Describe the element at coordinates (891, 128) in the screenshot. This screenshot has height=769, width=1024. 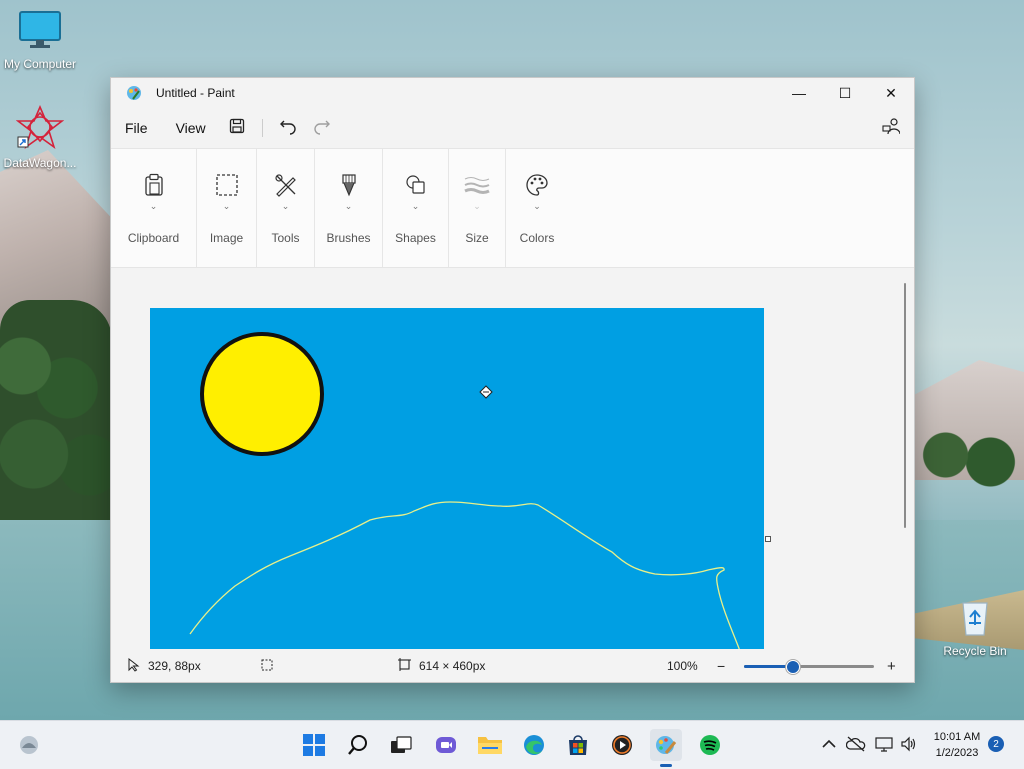
I see `account-icon` at that location.